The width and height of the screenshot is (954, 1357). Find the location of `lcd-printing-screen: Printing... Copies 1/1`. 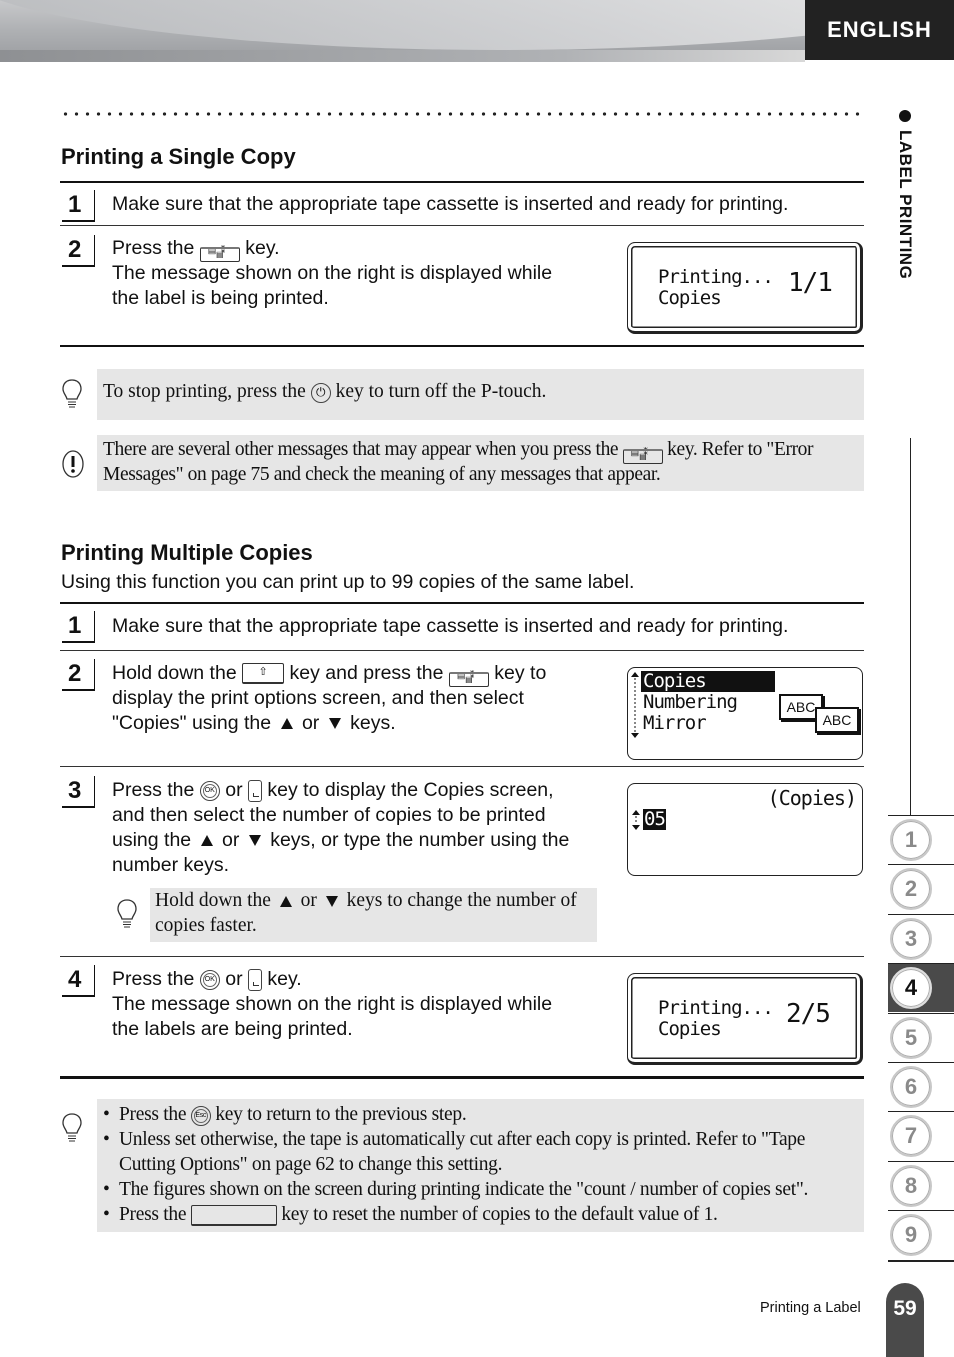

lcd-printing-screen: Printing... Copies 1/1 is located at coordinates (745, 288).